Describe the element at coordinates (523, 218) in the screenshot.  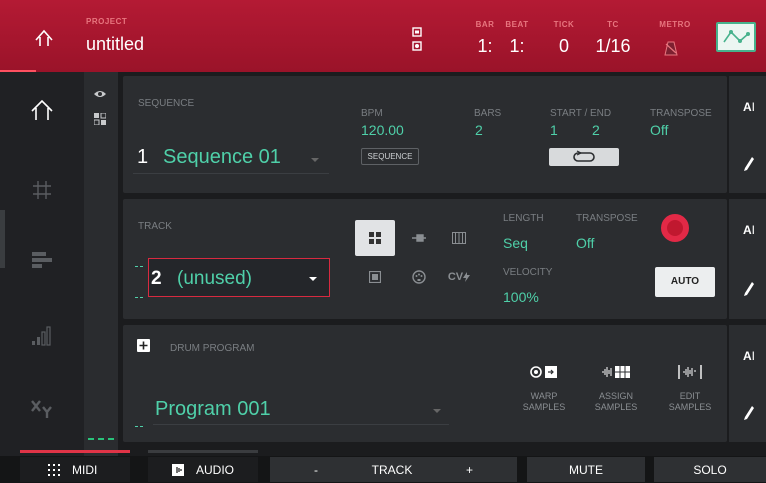
I see `length-label: LENGTH` at that location.